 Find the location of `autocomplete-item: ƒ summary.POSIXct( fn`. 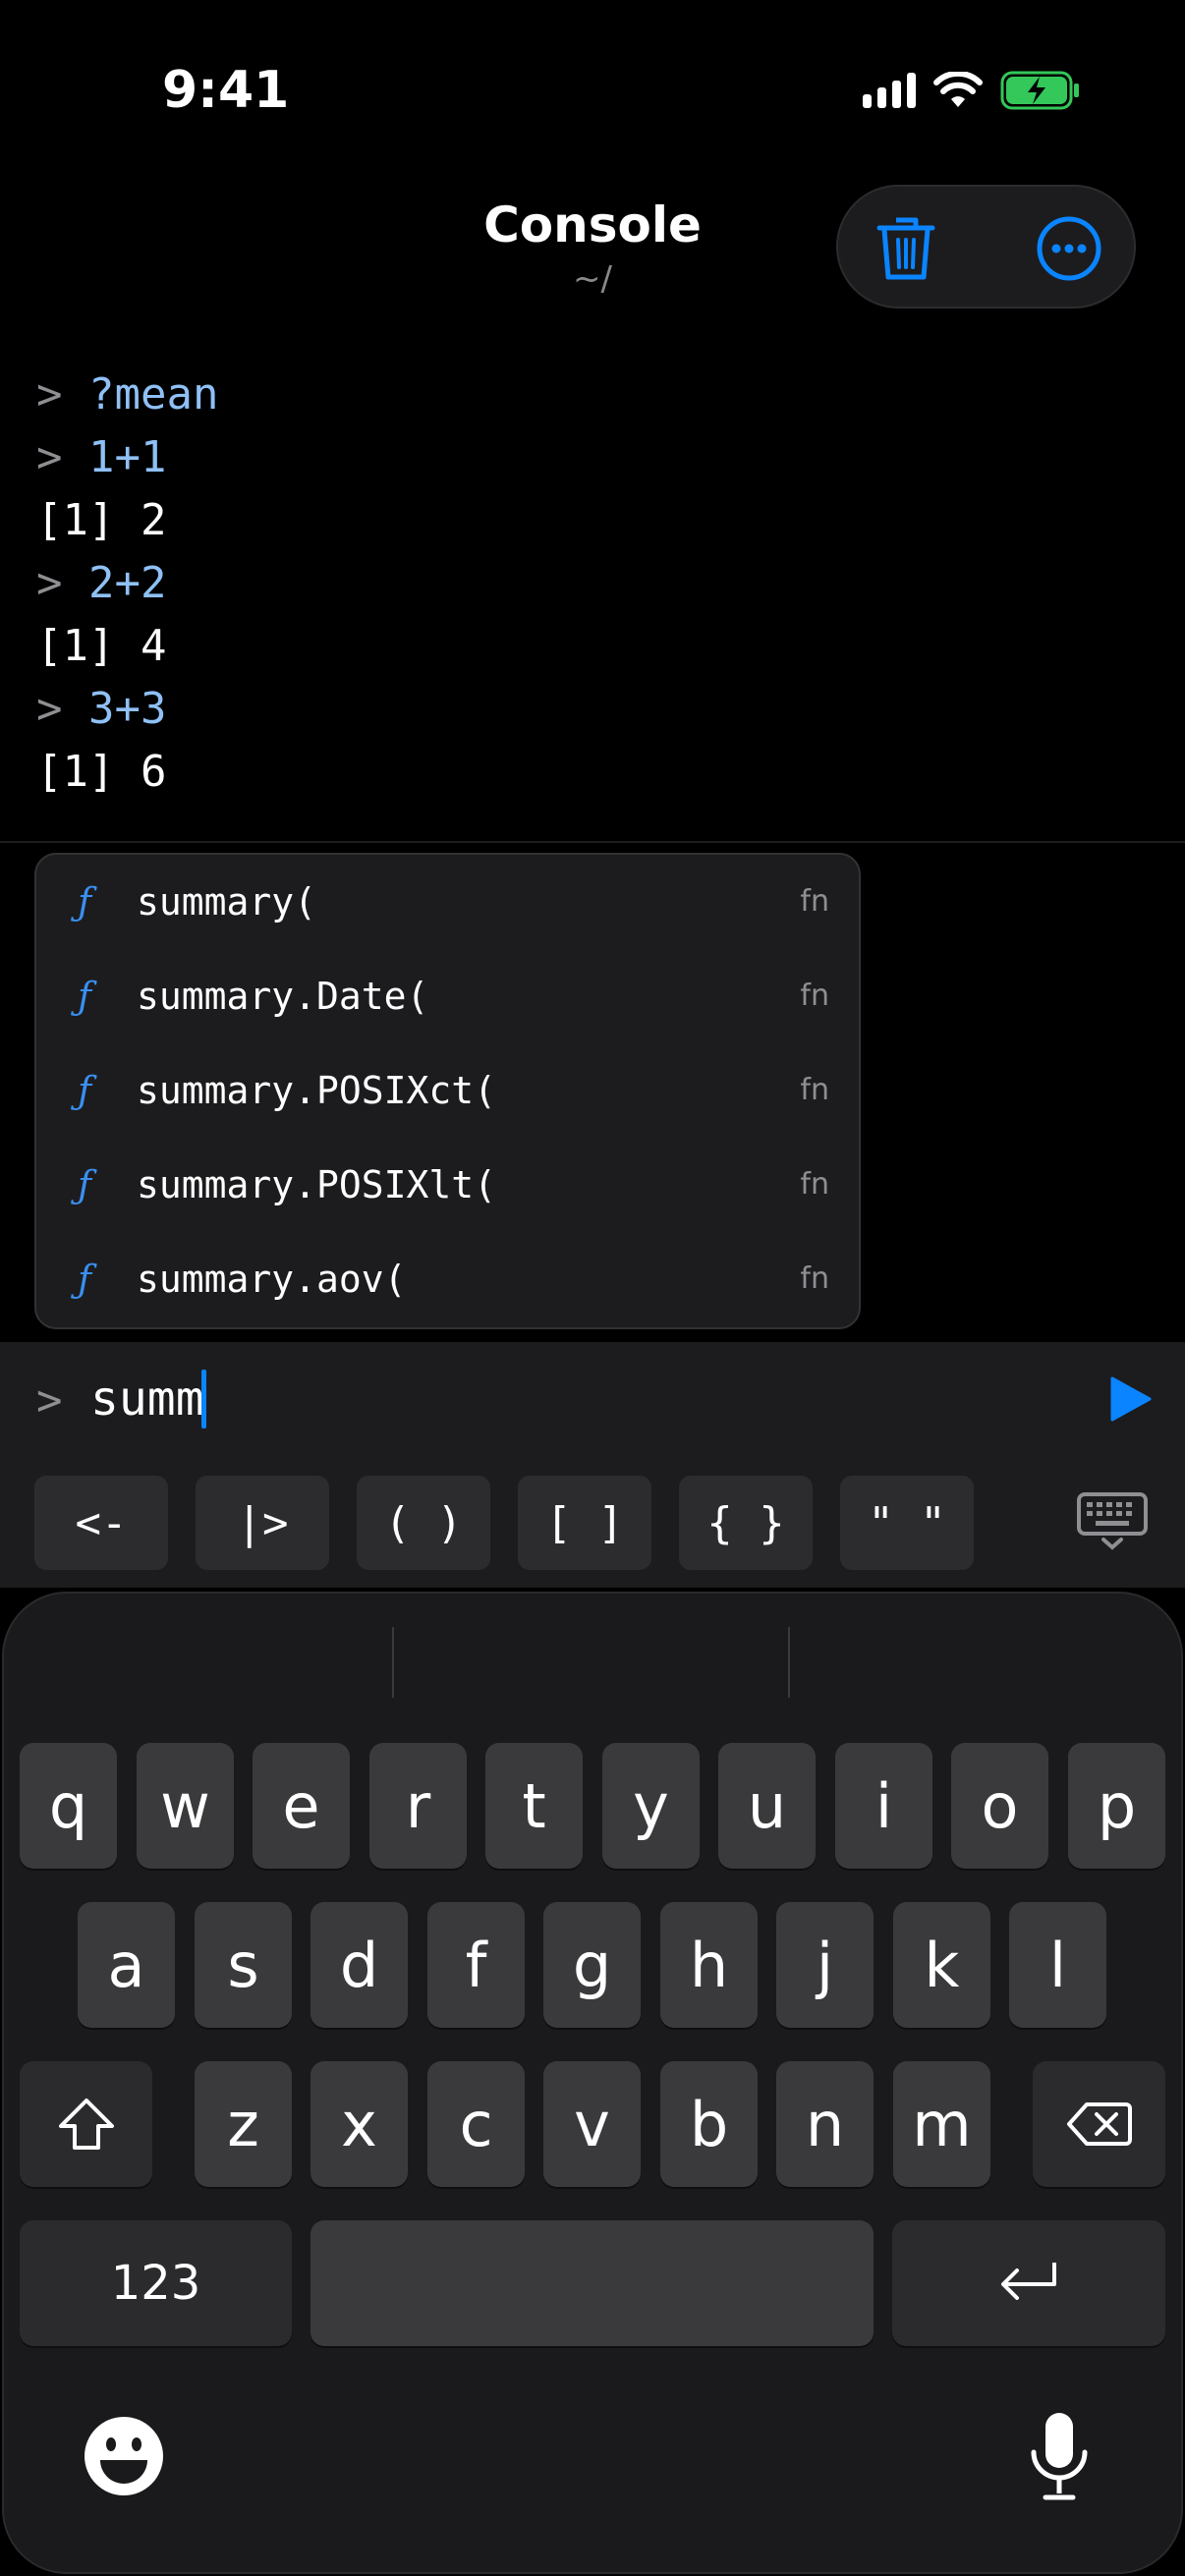

autocomplete-item: ƒ summary.POSIXct( fn is located at coordinates (448, 1090).